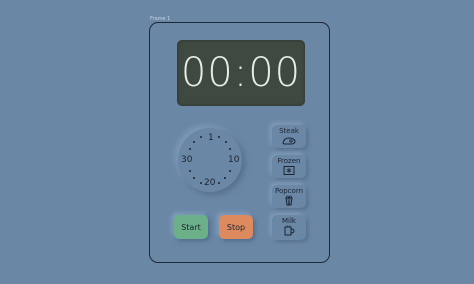  What do you see at coordinates (289, 221) in the screenshot?
I see `preset-label: Milk` at bounding box center [289, 221].